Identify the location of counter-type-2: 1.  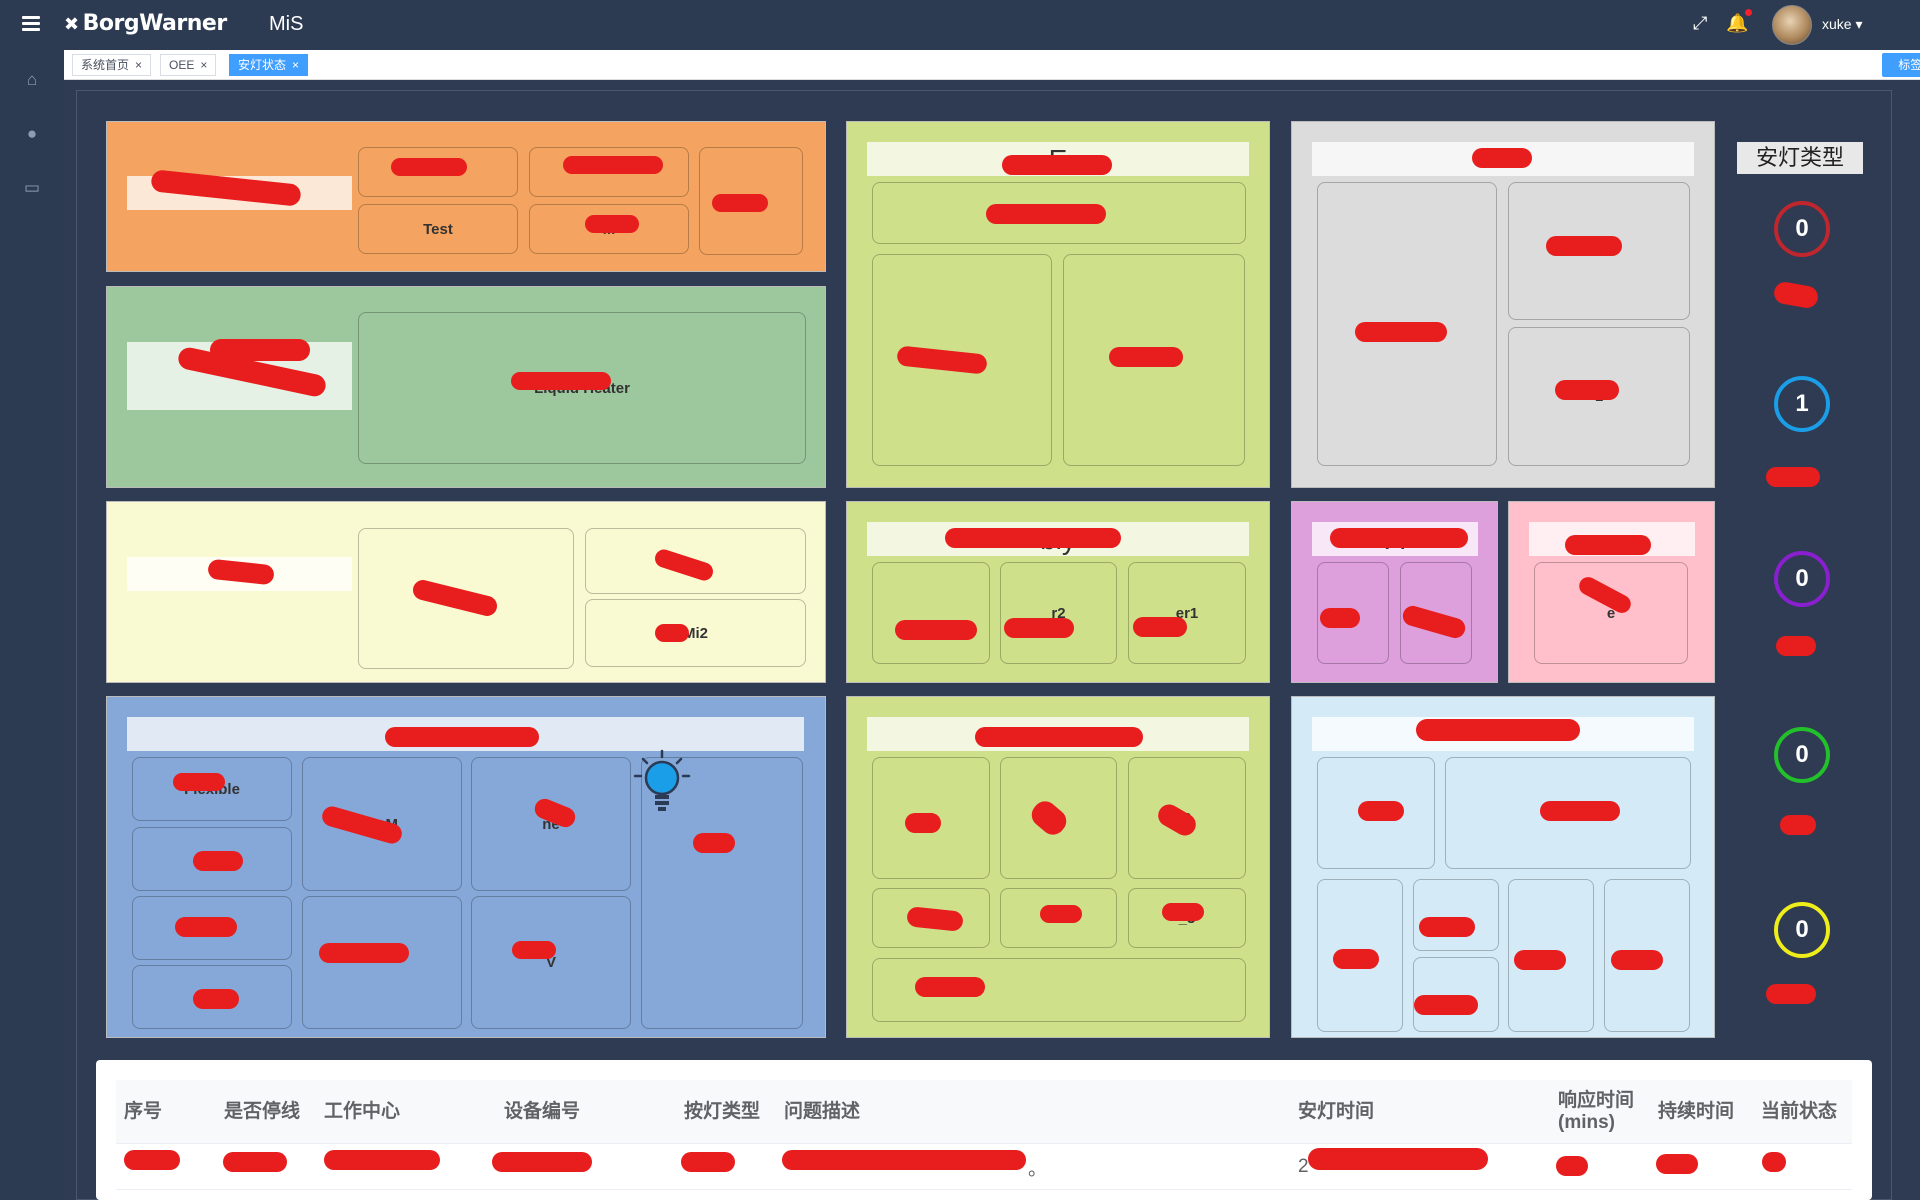
(1802, 404).